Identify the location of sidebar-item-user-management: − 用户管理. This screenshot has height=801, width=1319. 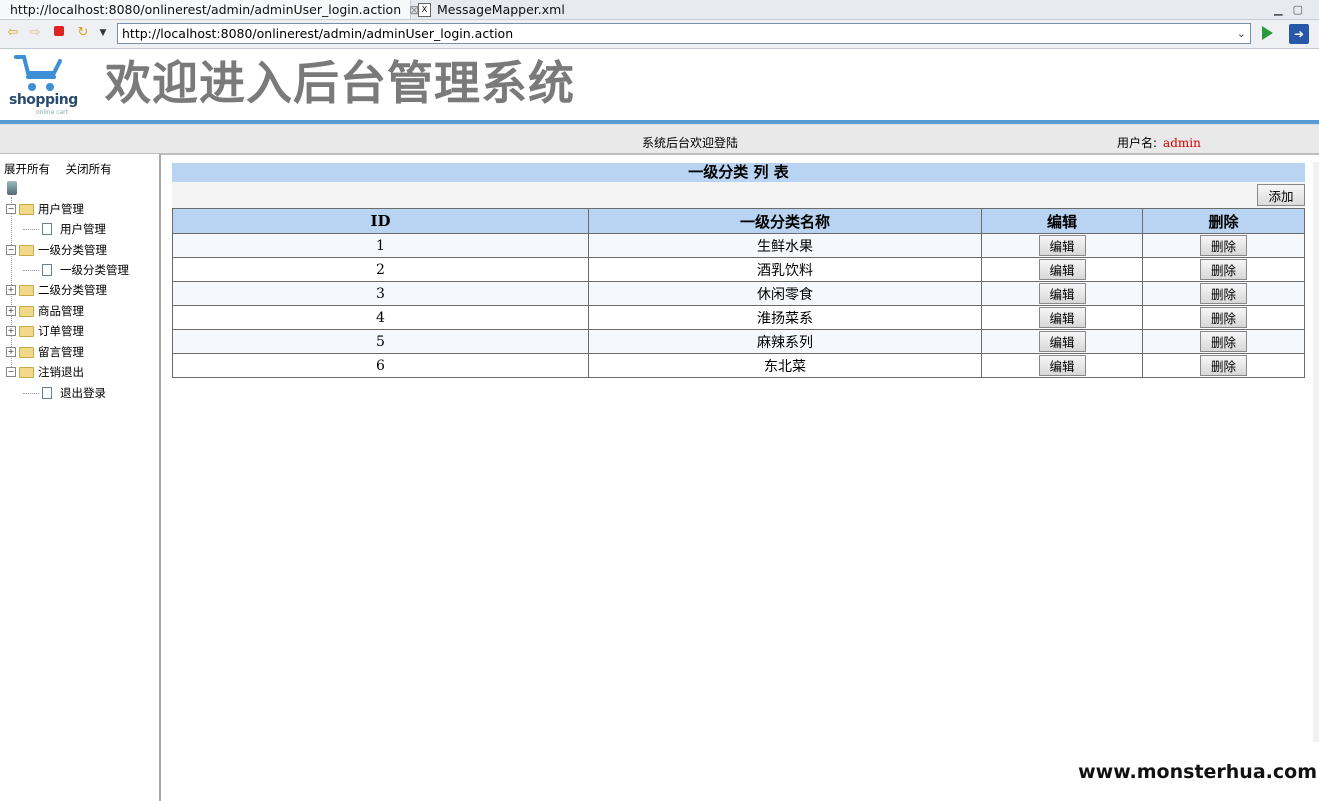
(45, 209).